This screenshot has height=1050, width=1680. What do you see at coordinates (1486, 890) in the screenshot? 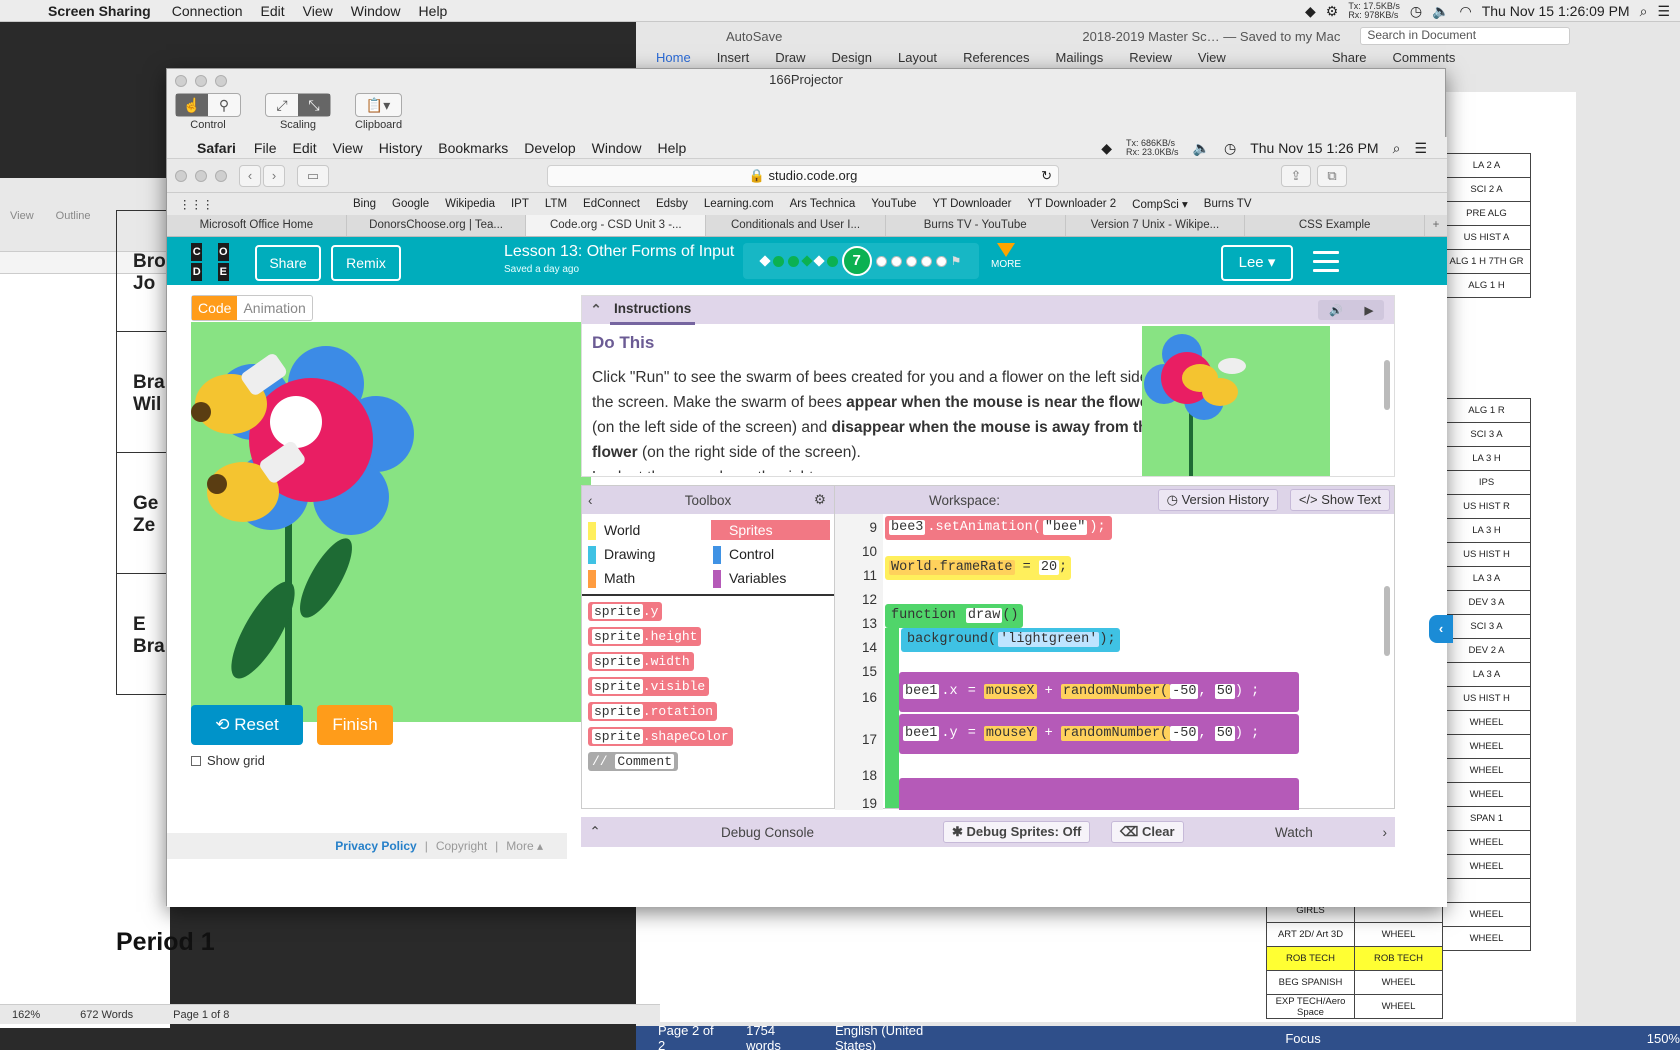
I see `table-cell` at bounding box center [1486, 890].